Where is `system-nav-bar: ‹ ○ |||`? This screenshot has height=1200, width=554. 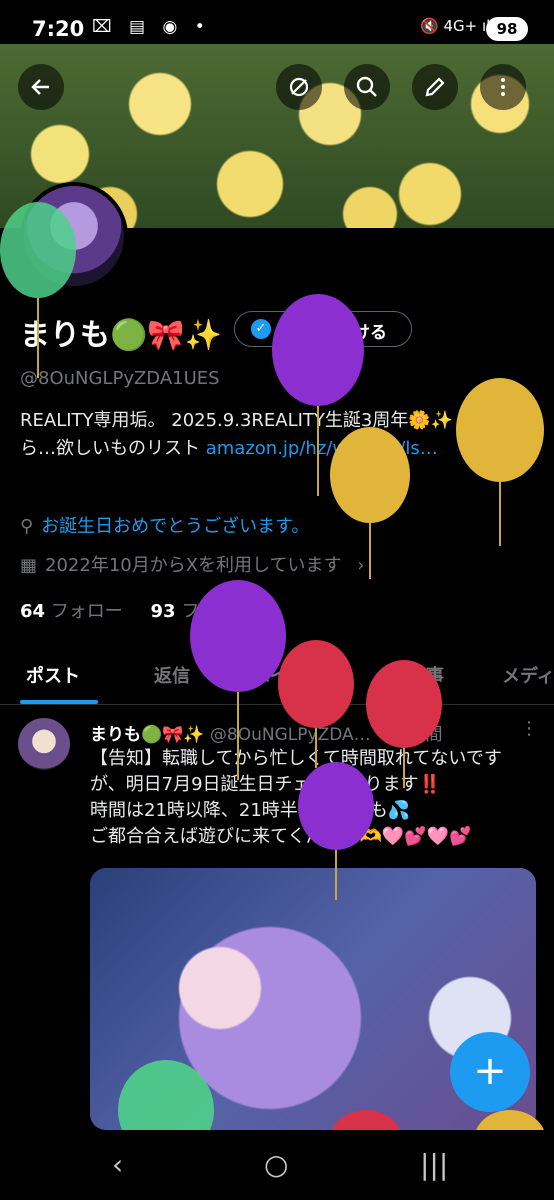
system-nav-bar: ‹ ○ ||| is located at coordinates (277, 1165).